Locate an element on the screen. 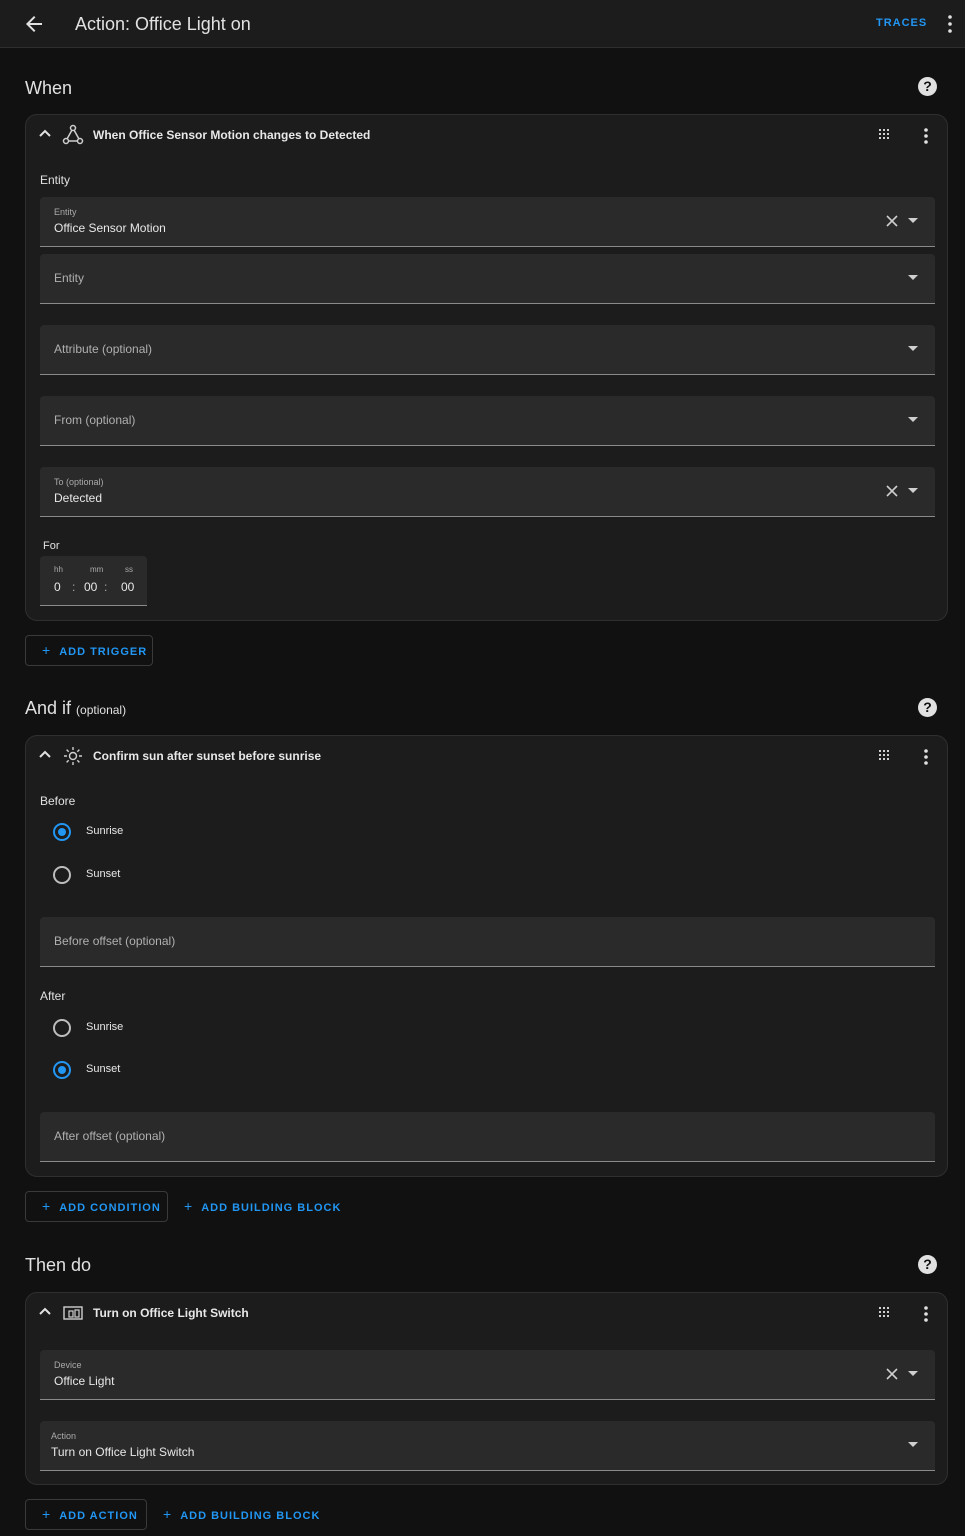  for-label: For is located at coordinates (51, 546).